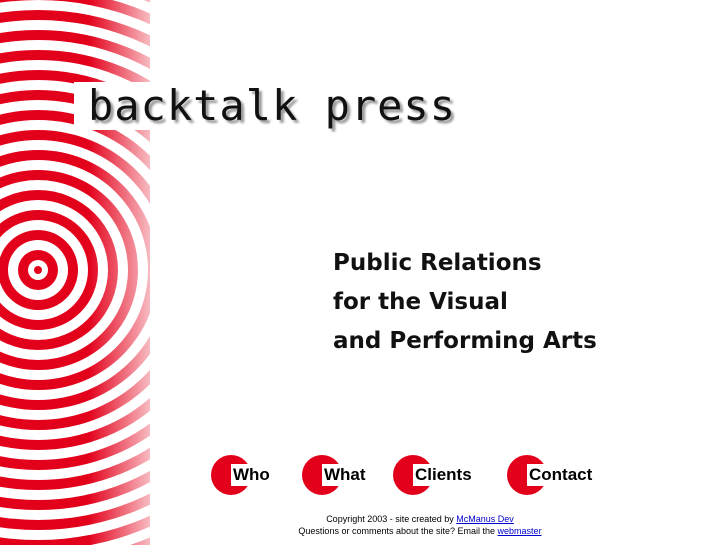 This screenshot has width=727, height=545. What do you see at coordinates (437, 263) in the screenshot?
I see `tagline-line-1: Public Relations` at bounding box center [437, 263].